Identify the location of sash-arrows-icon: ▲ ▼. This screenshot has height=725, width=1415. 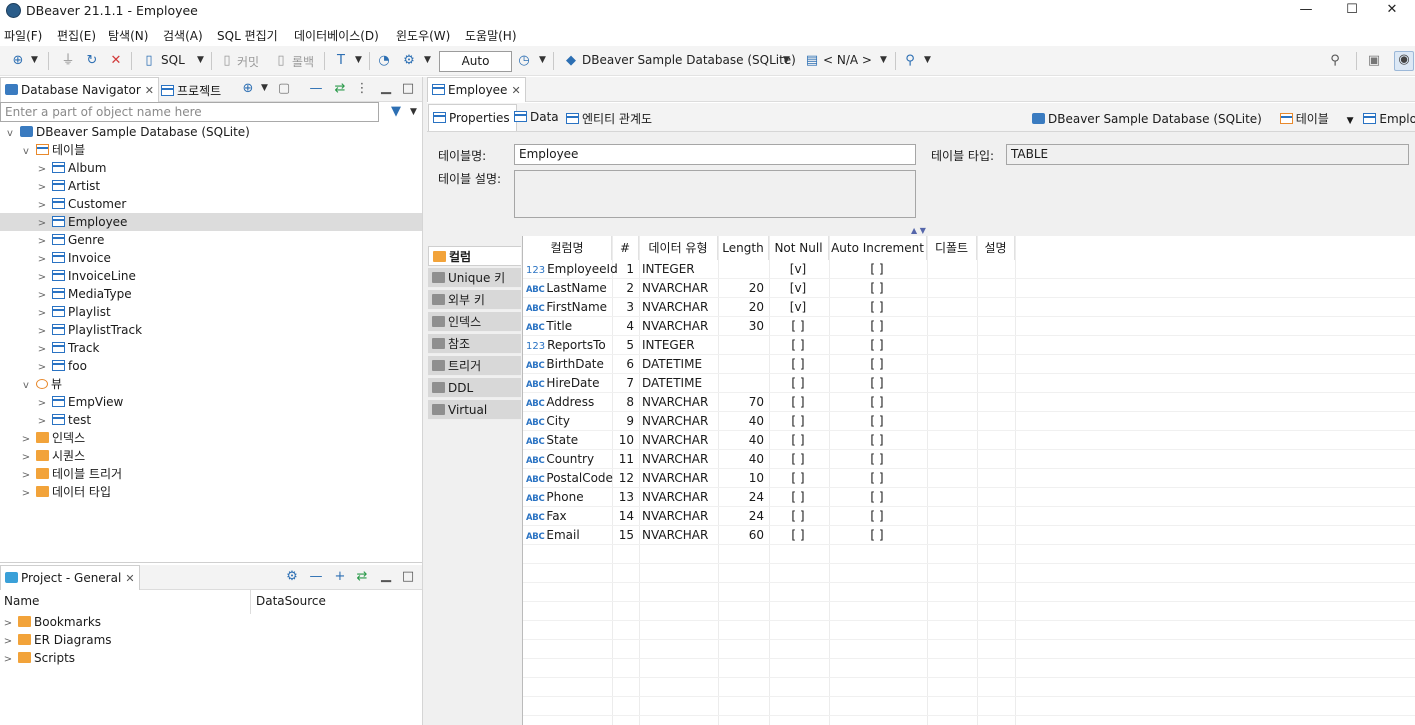
(918, 230).